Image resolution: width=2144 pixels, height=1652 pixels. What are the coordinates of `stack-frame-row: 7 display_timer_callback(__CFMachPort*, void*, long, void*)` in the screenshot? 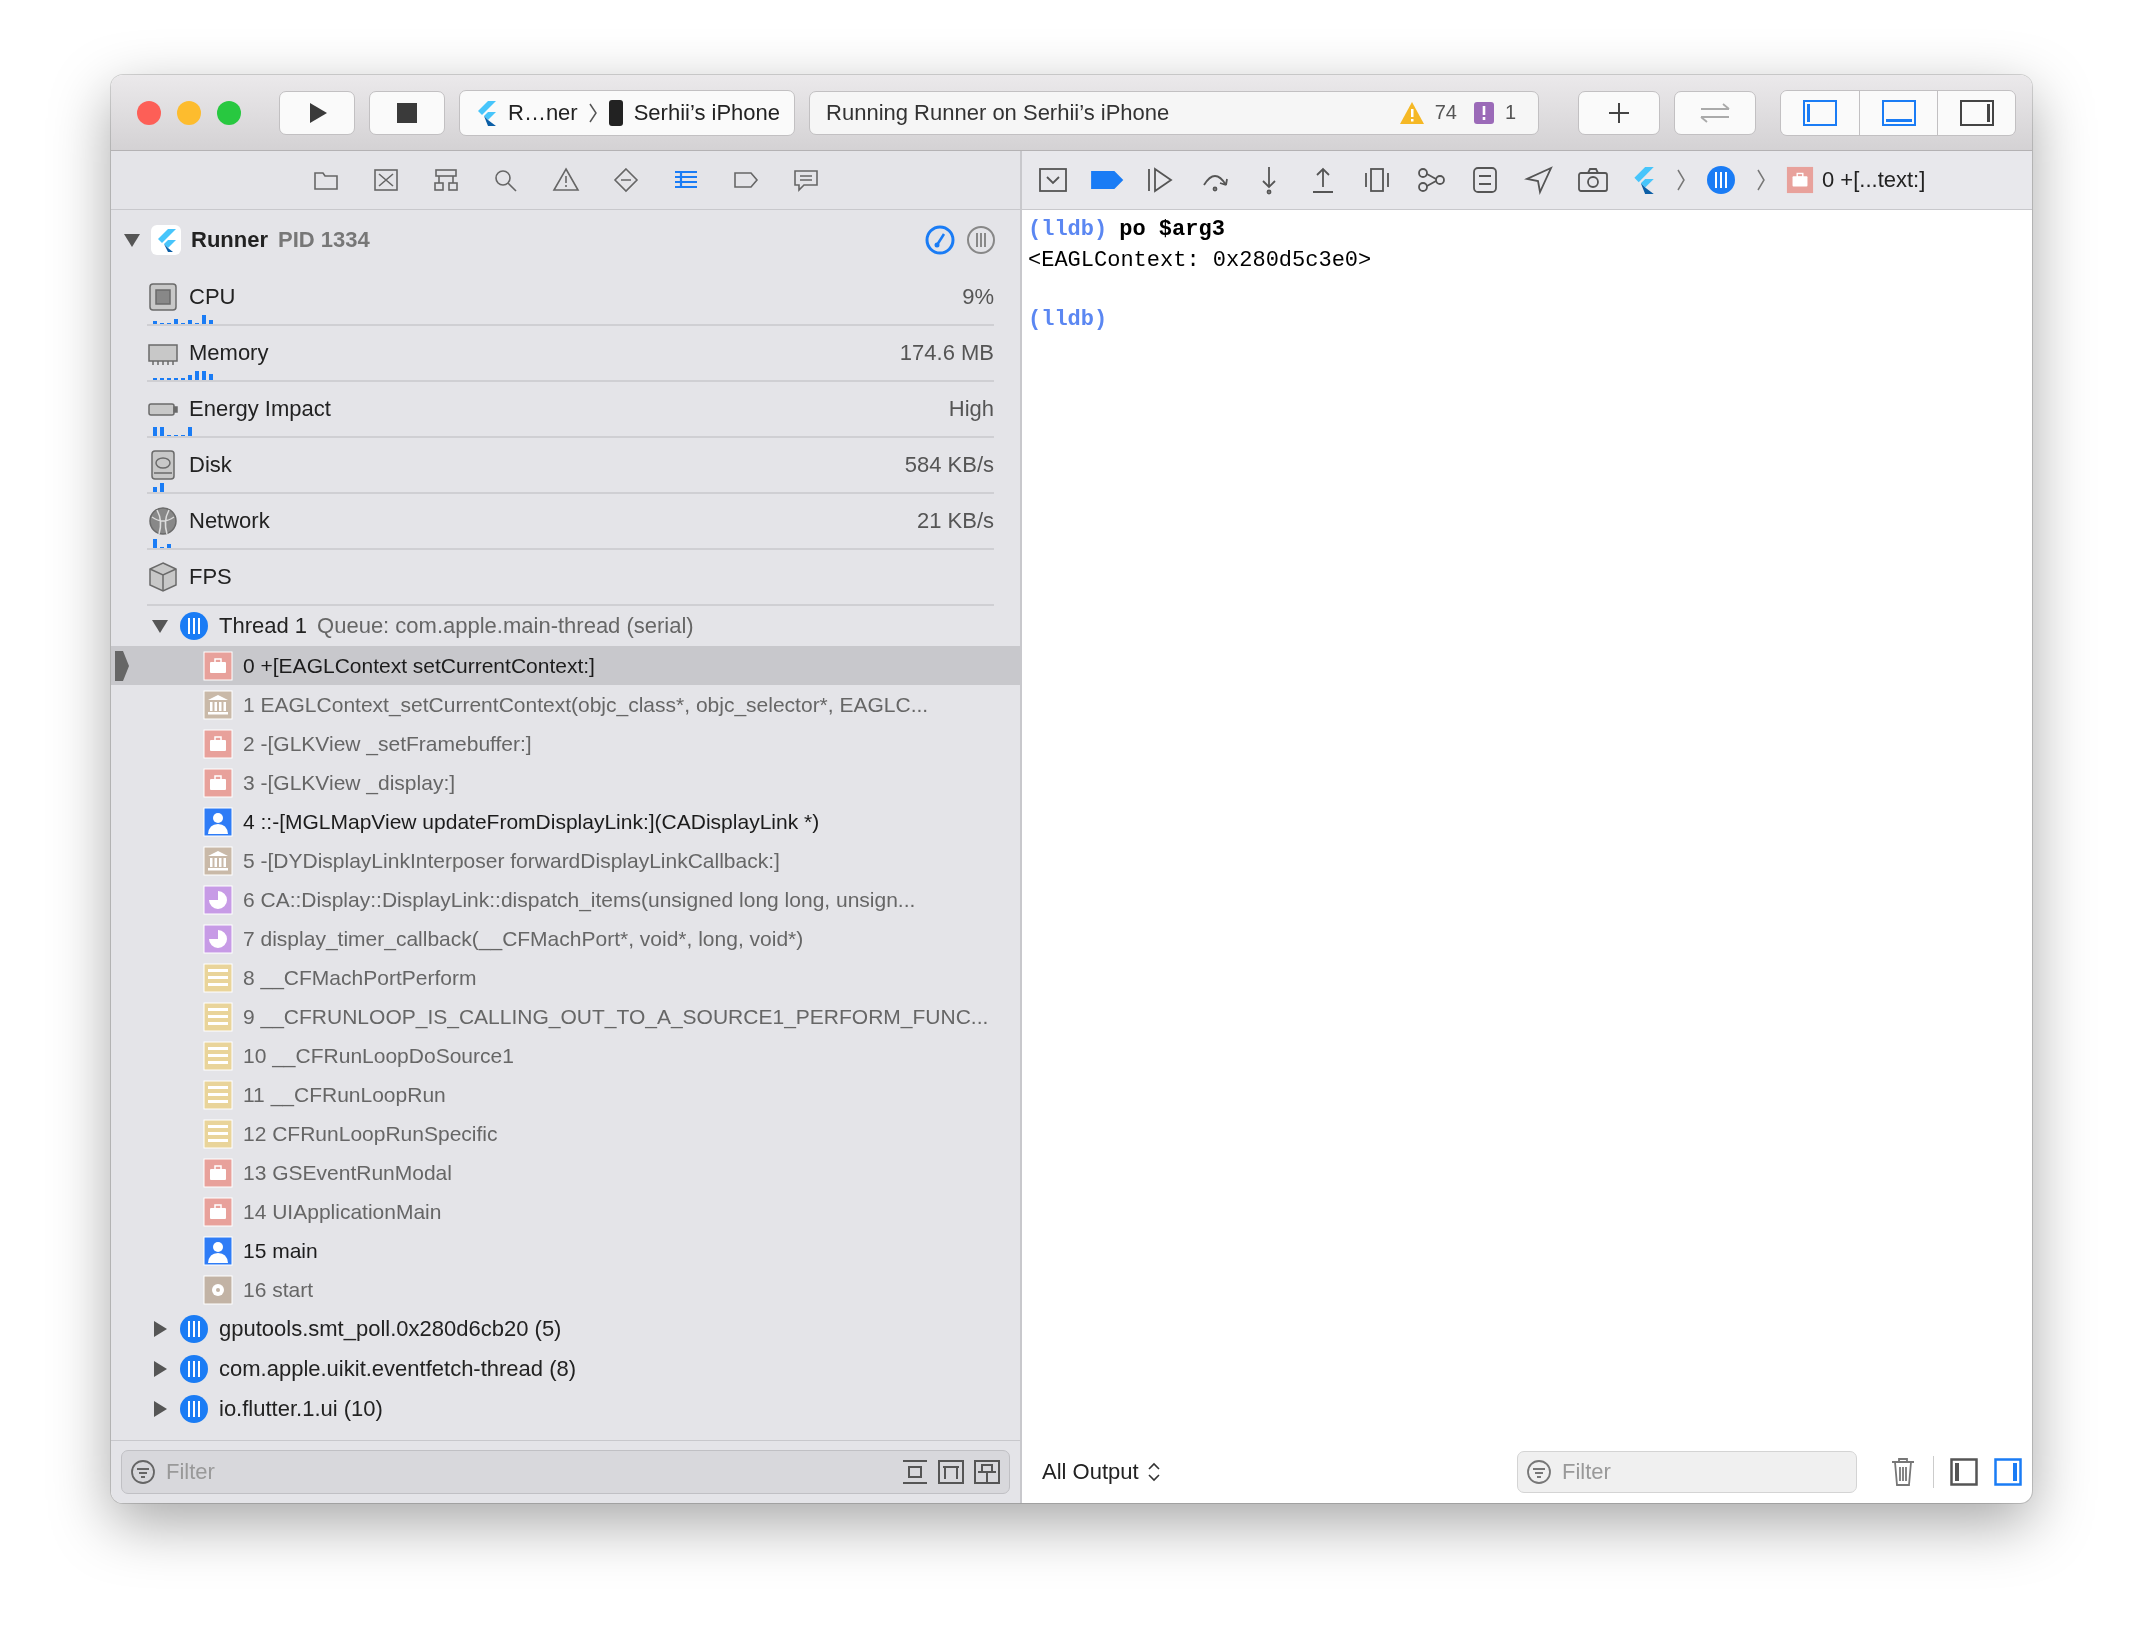 It's located at (565, 938).